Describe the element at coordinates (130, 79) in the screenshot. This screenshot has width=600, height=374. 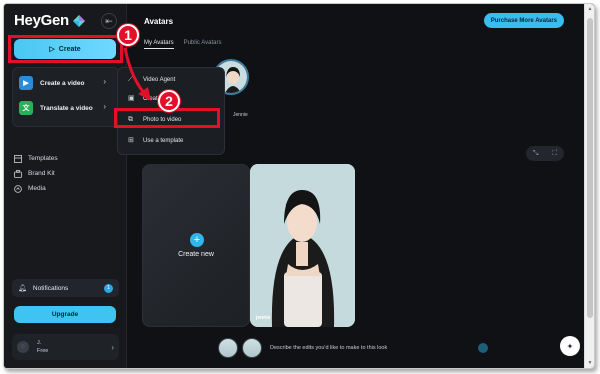
I see `magic-wand-icon: ⟋` at that location.